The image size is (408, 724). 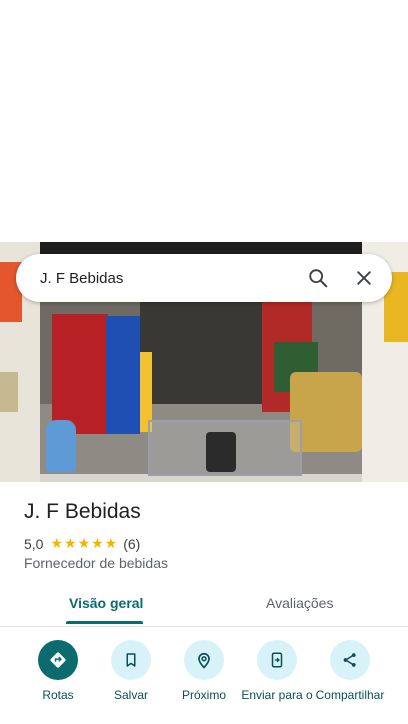 What do you see at coordinates (106, 603) in the screenshot?
I see `tab-overview: Visão geral` at bounding box center [106, 603].